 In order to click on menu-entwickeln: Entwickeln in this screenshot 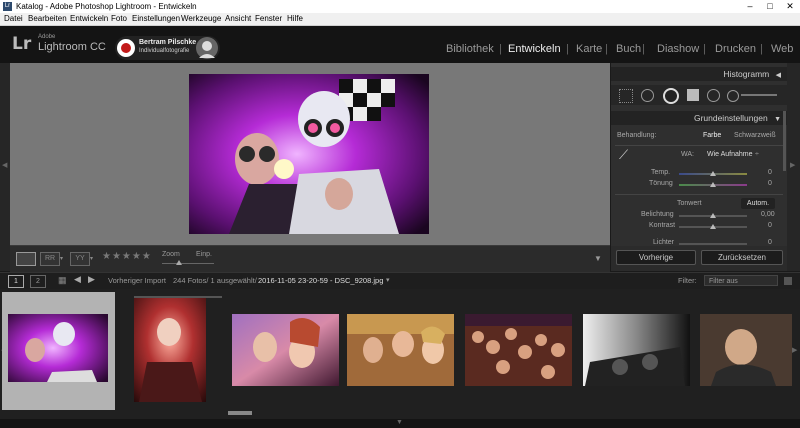, I will do `click(89, 19)`.